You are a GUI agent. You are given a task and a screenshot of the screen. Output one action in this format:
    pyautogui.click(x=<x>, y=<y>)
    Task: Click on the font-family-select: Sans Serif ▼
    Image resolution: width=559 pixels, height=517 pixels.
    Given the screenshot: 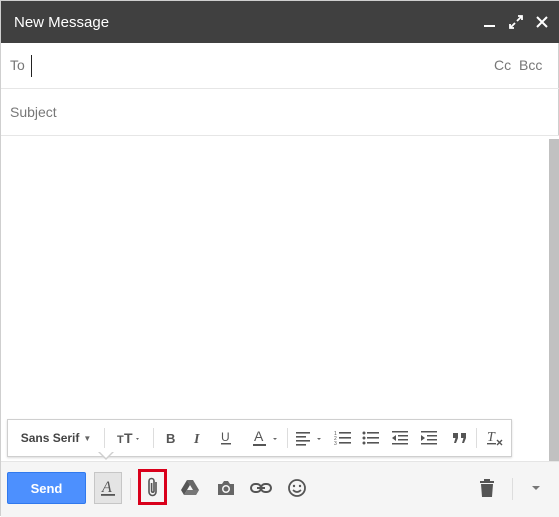 What is the action you would take?
    pyautogui.click(x=56, y=438)
    